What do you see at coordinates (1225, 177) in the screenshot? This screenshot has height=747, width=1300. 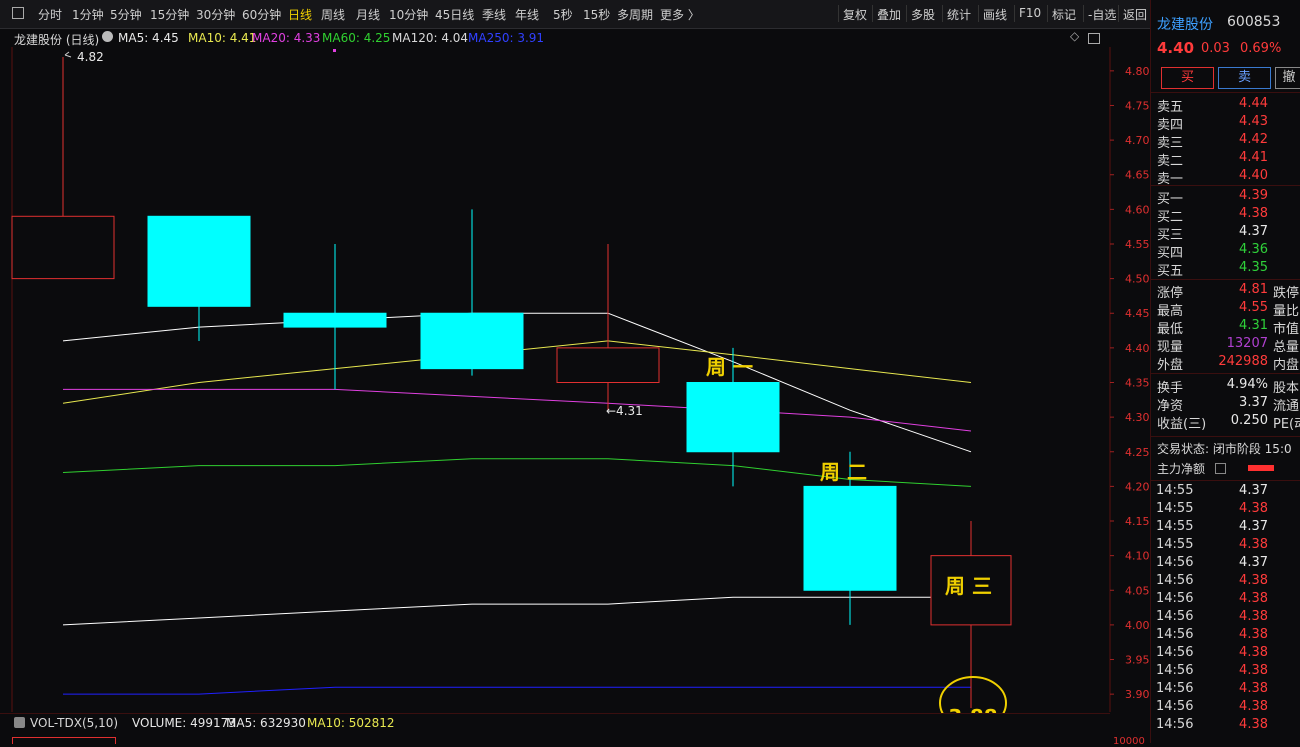 I see `ask-row: 卖一 4.40` at bounding box center [1225, 177].